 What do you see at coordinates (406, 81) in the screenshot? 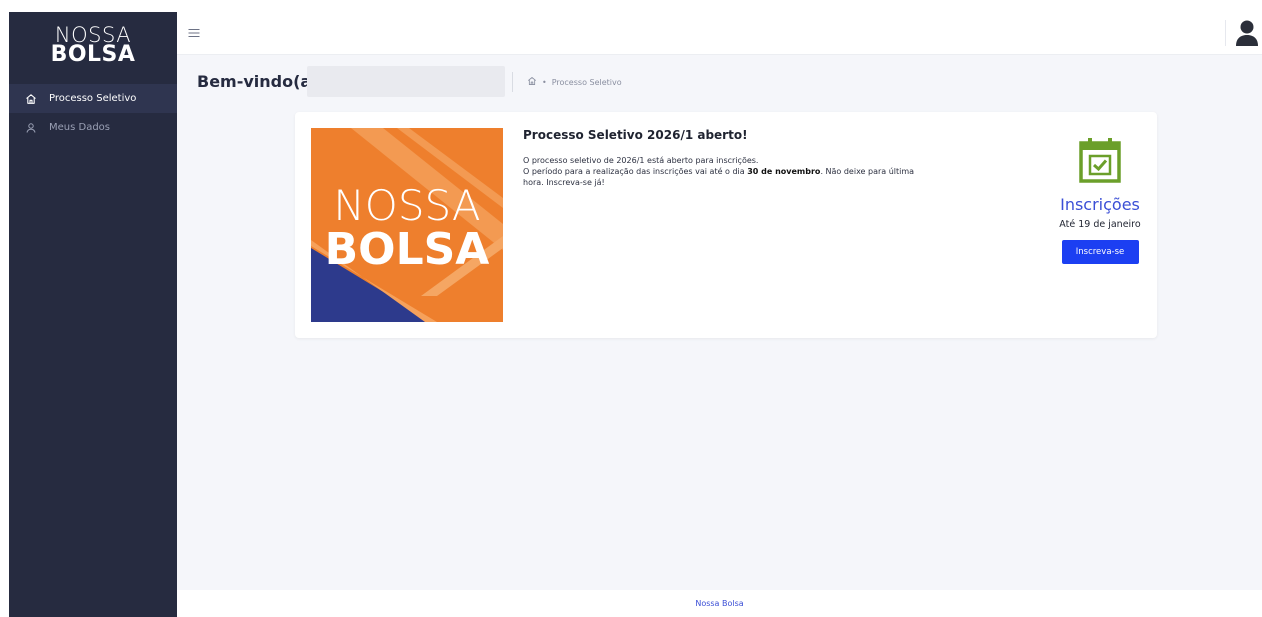
I see `user-name-placeholder` at bounding box center [406, 81].